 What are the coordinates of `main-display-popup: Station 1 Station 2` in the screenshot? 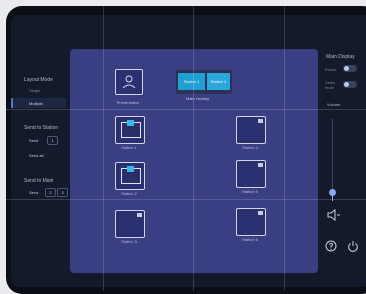 It's located at (204, 82).